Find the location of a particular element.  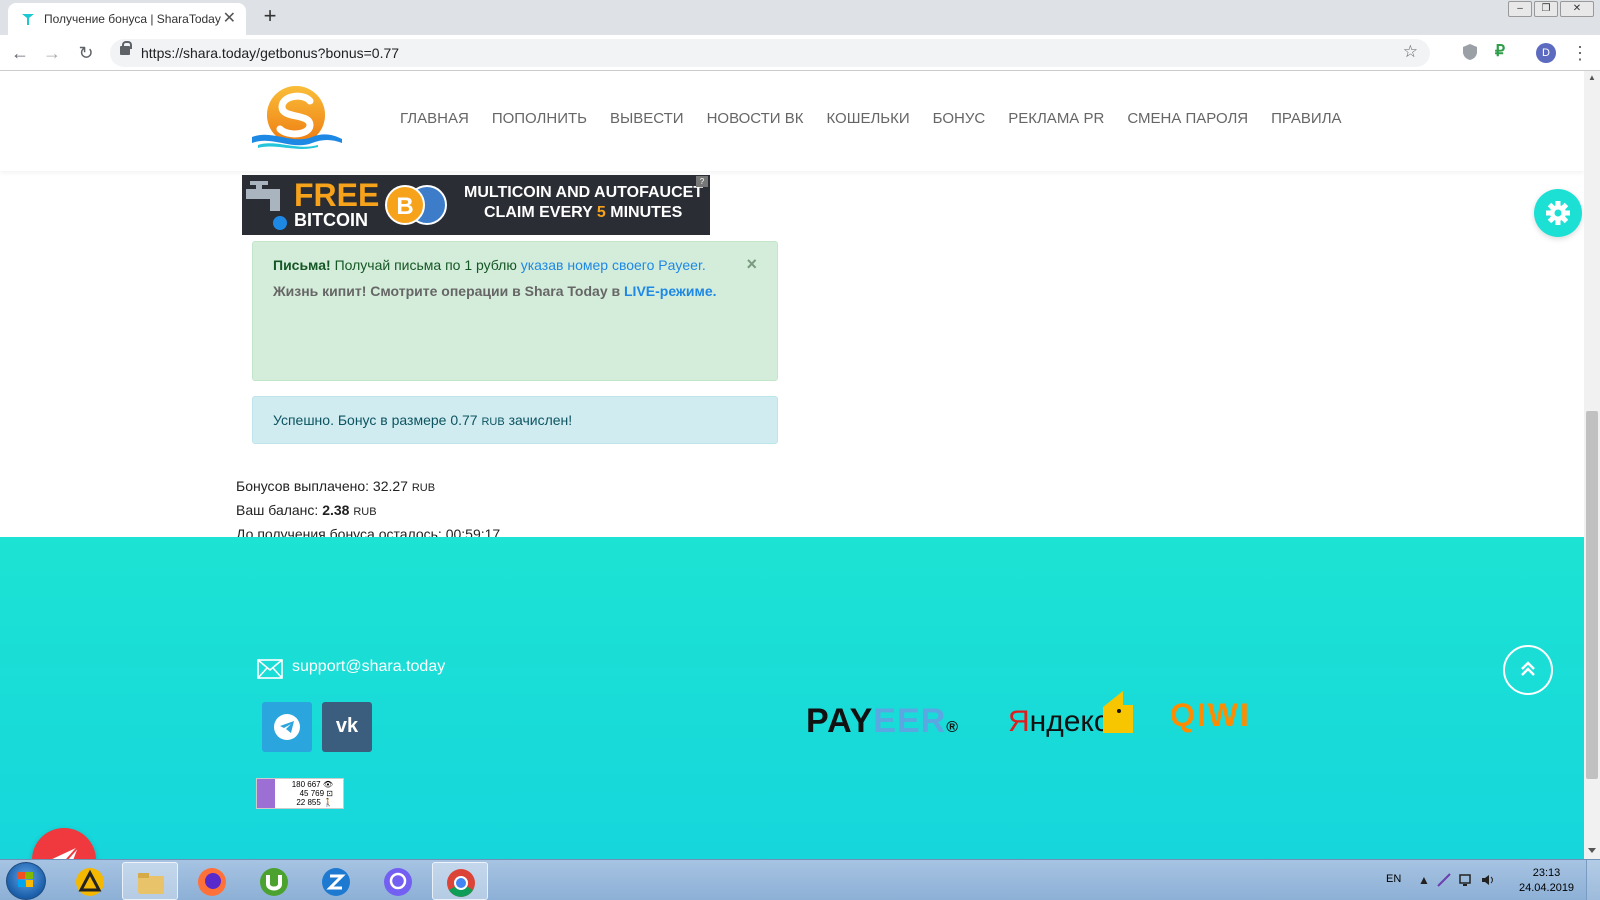

bonuses-paid: Бонусов выплачено: 32.27 RUB is located at coordinates (336, 486).